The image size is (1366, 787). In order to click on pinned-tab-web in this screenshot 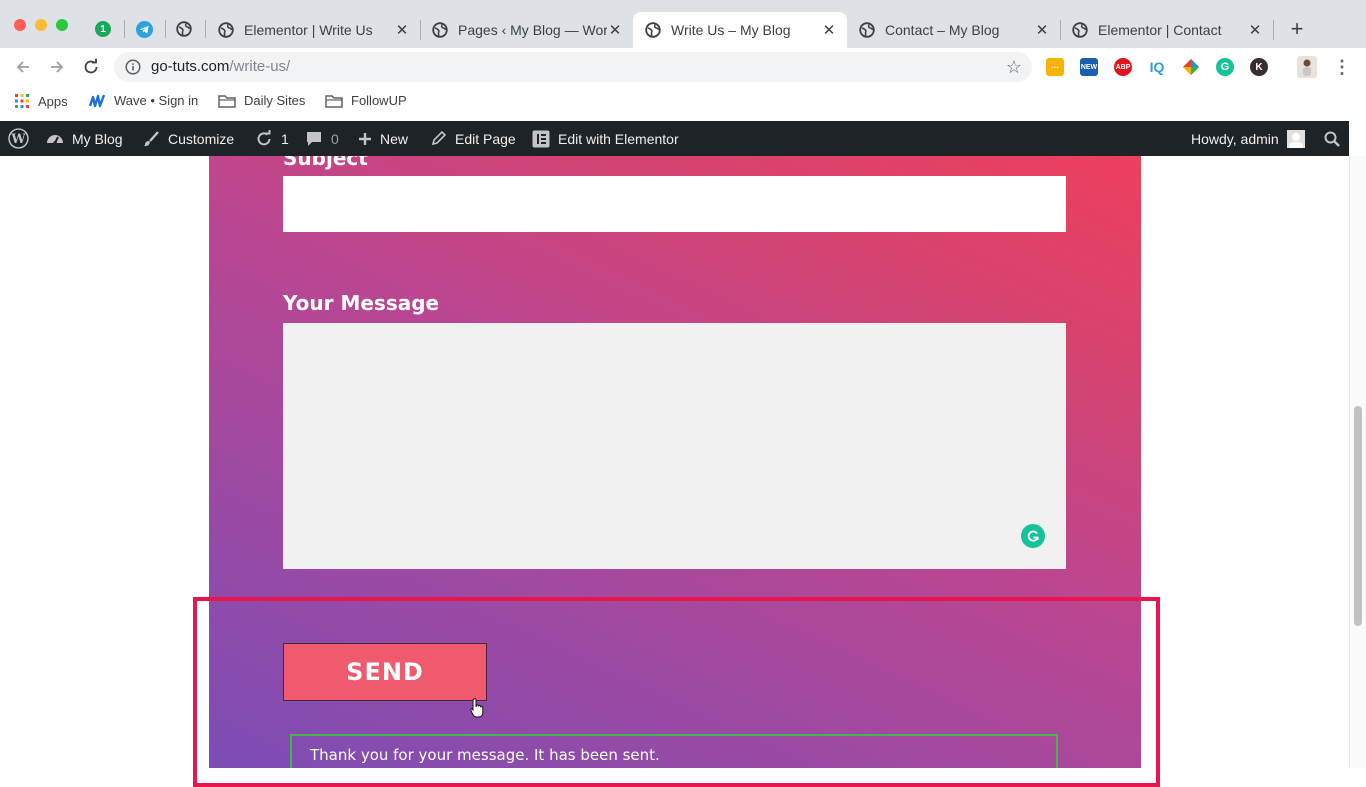, I will do `click(184, 29)`.